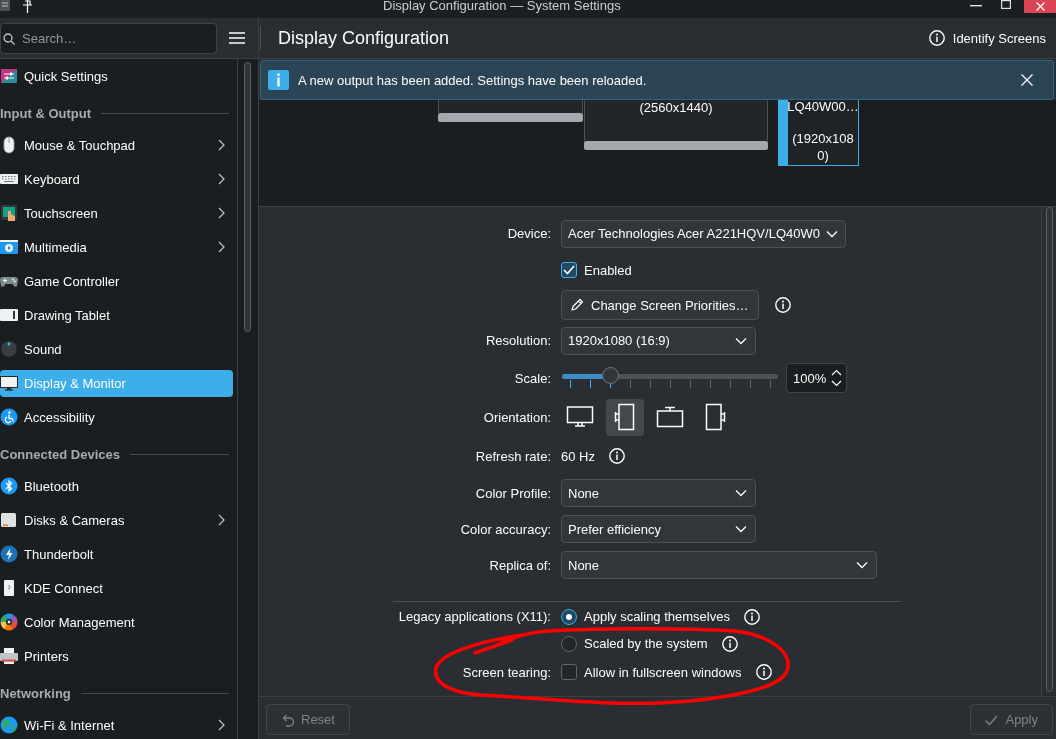 The image size is (1056, 739). Describe the element at coordinates (577, 305) in the screenshot. I see `pencil-icon` at that location.